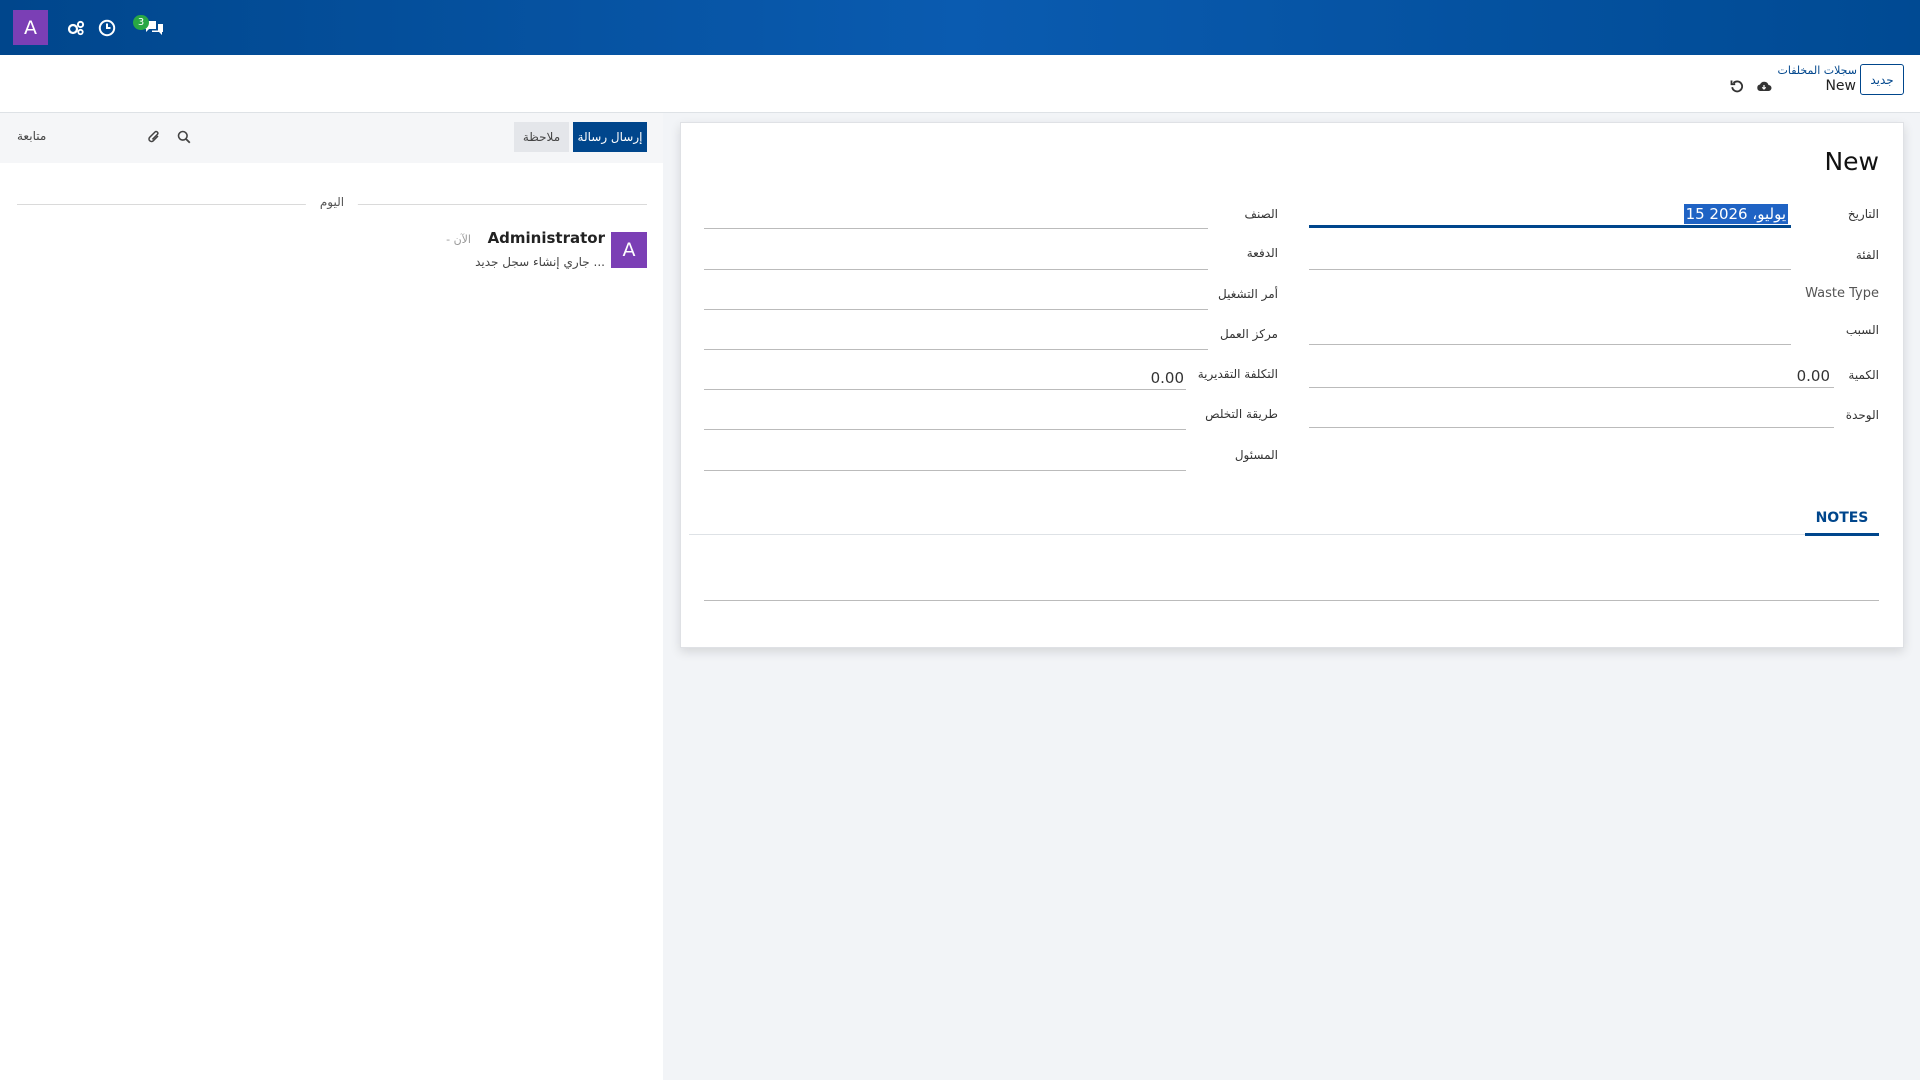  I want to click on clock-icon, so click(107, 28).